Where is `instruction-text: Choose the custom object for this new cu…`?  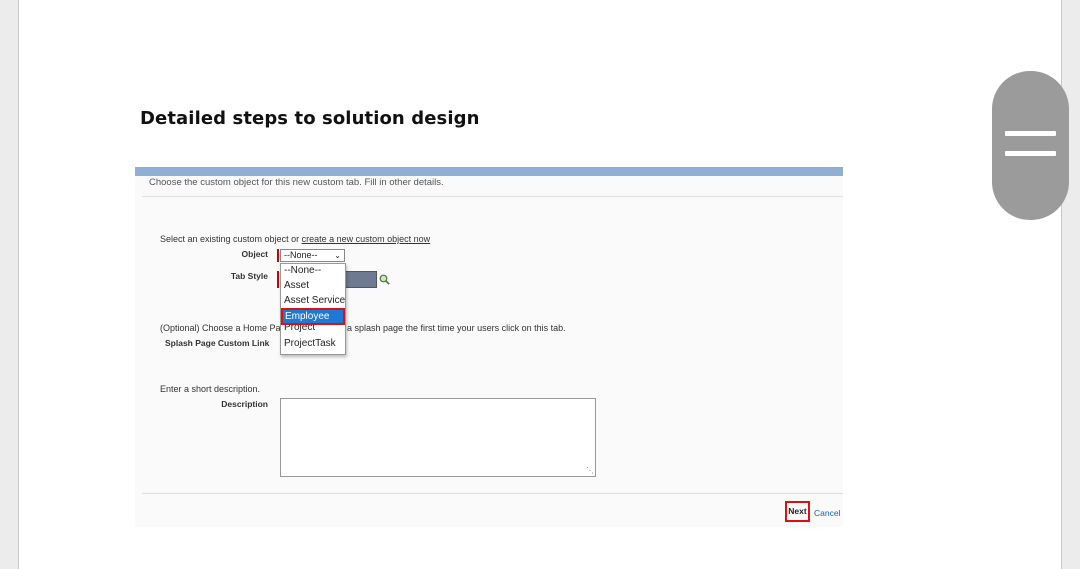
instruction-text: Choose the custom object for this new cu… is located at coordinates (296, 182).